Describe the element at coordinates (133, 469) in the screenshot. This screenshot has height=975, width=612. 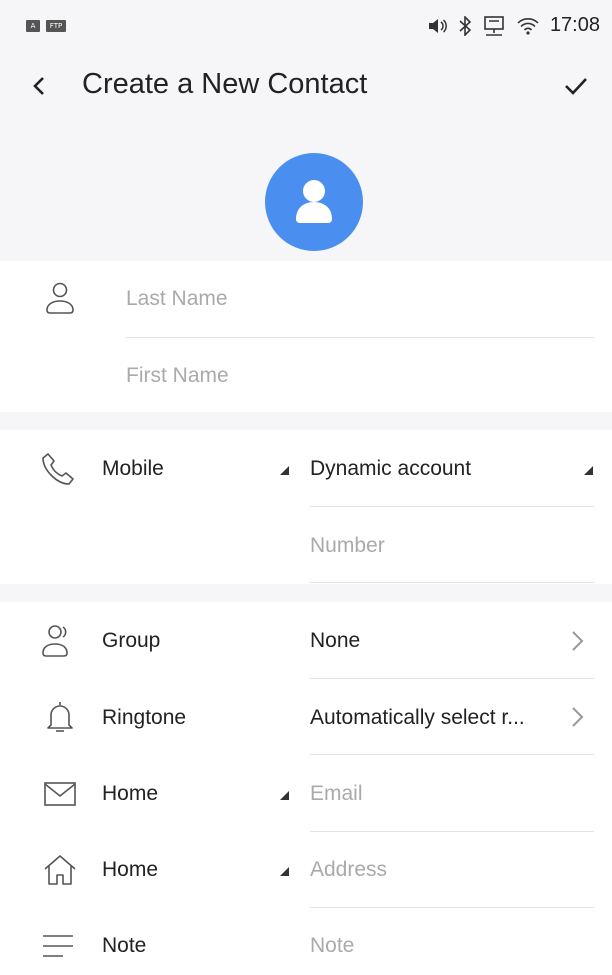
I see `phone-type-selector: Mobile` at that location.